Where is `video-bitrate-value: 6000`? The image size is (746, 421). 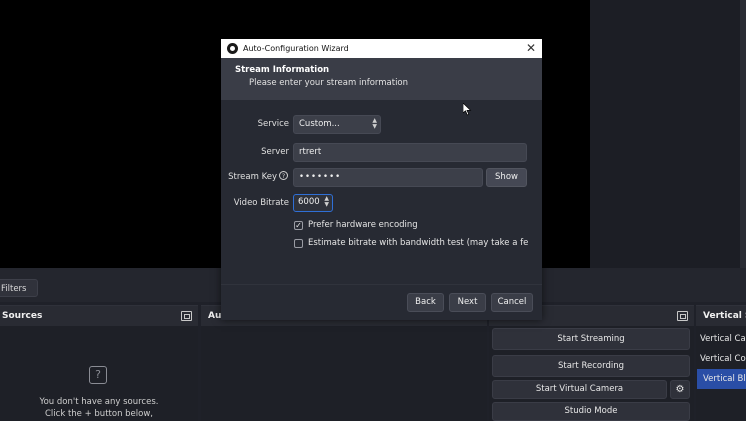 video-bitrate-value: 6000 is located at coordinates (309, 202).